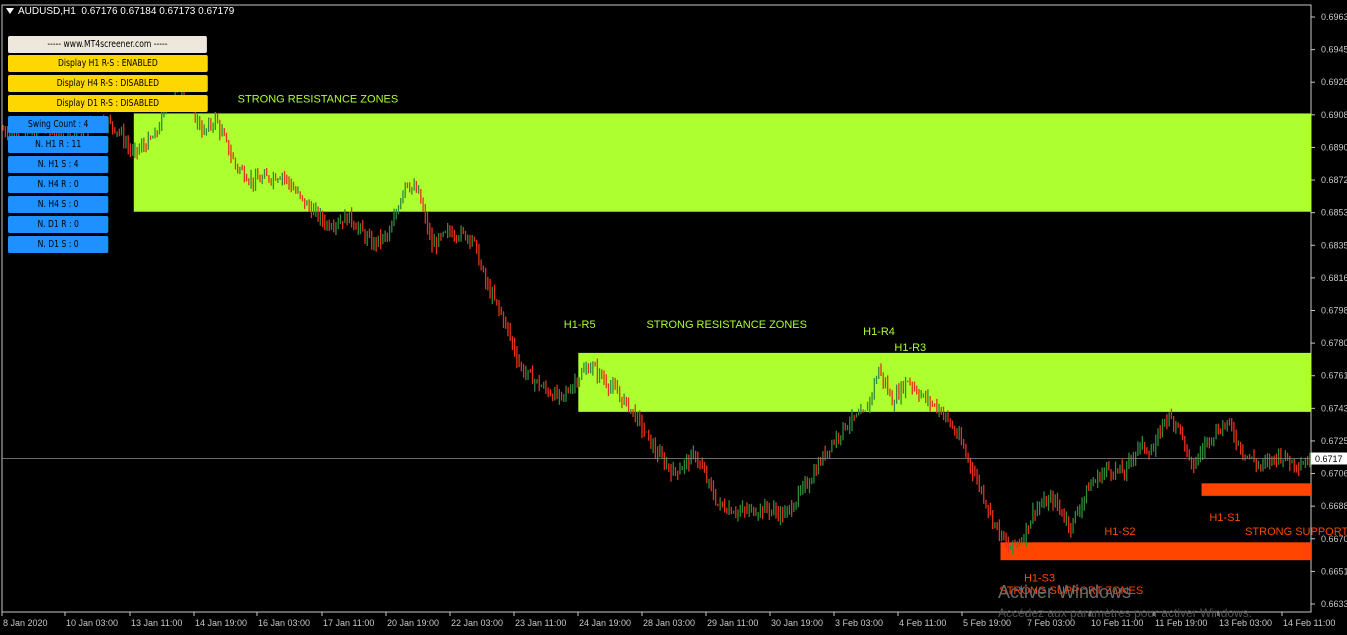 The image size is (1347, 635). I want to click on n-h1-s-button: N. H1 S : 4, so click(58, 164).